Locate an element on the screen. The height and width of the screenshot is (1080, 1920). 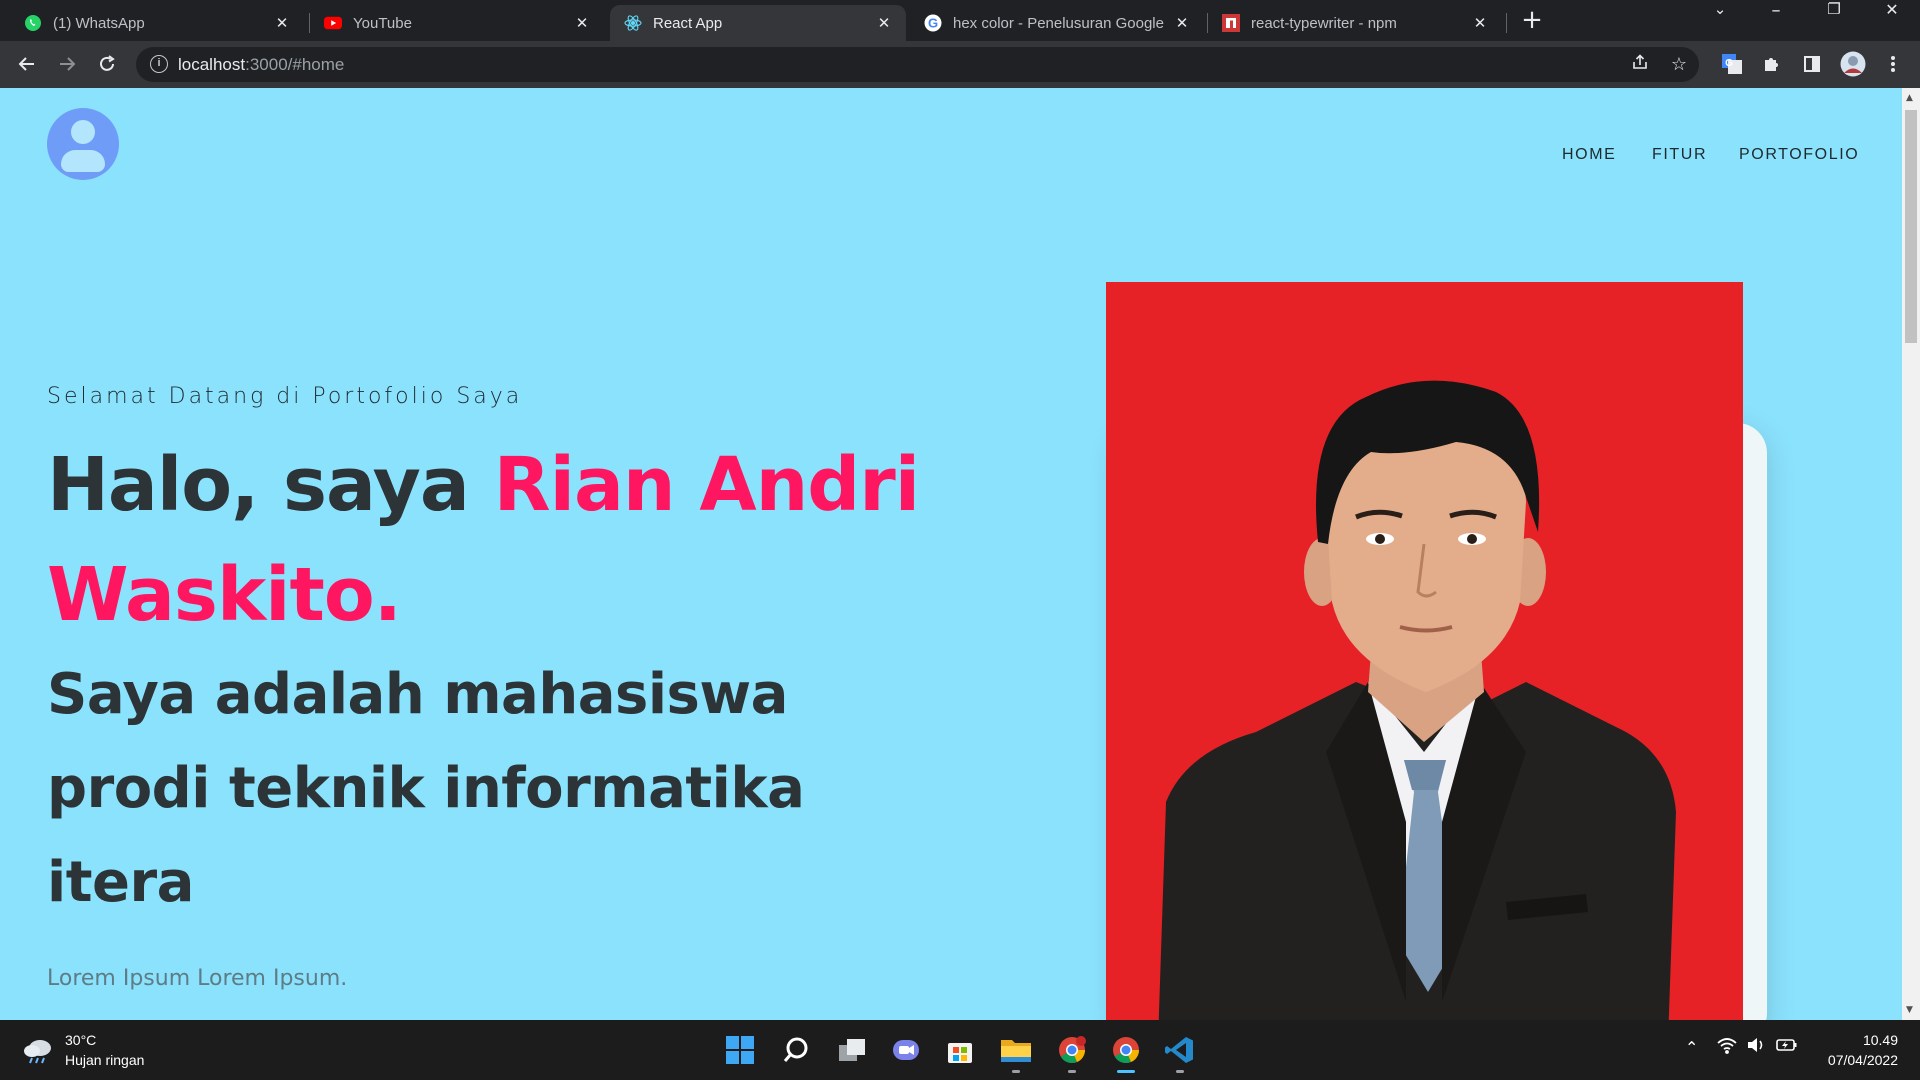
task-view-icon is located at coordinates (852, 1050).